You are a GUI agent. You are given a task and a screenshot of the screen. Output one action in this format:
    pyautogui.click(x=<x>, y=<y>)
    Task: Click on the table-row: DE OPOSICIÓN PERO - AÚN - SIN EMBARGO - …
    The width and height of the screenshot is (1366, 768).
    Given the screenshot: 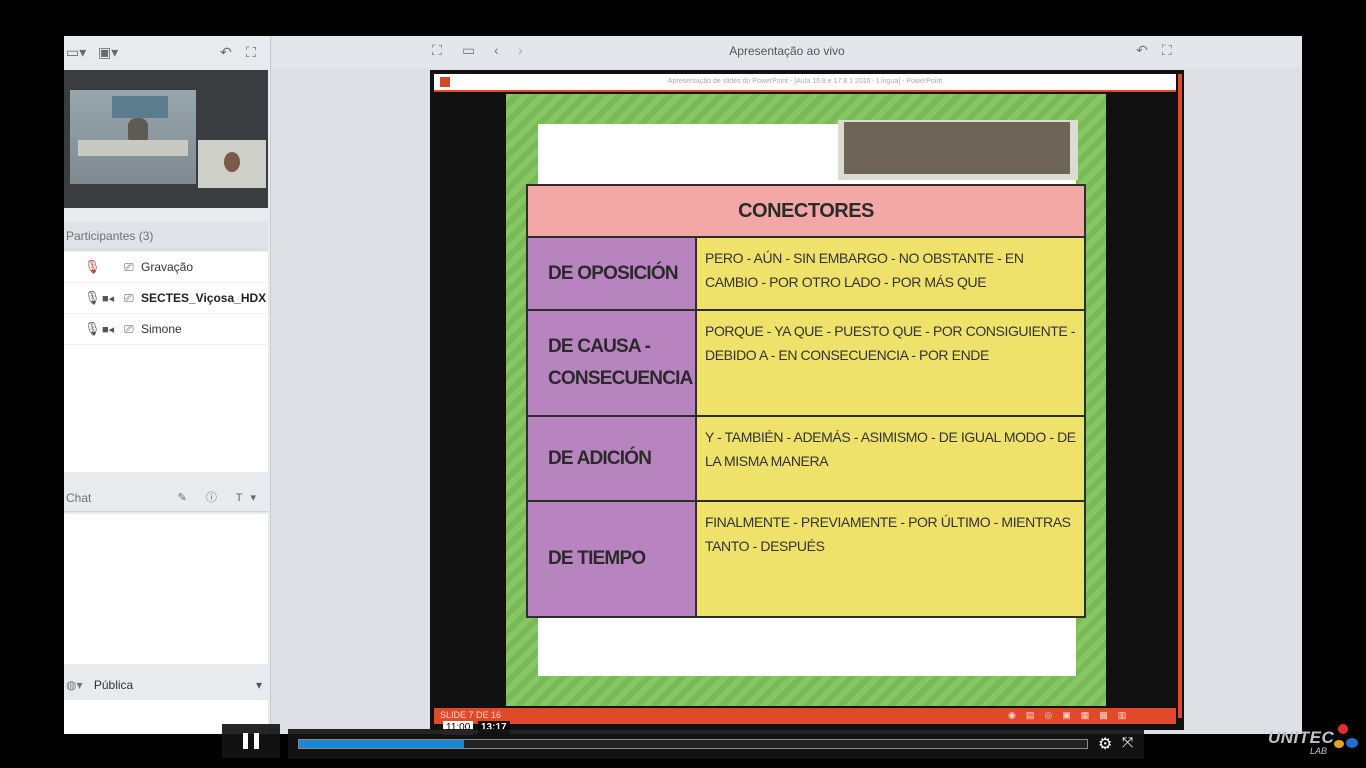 What is the action you would take?
    pyautogui.click(x=806, y=273)
    